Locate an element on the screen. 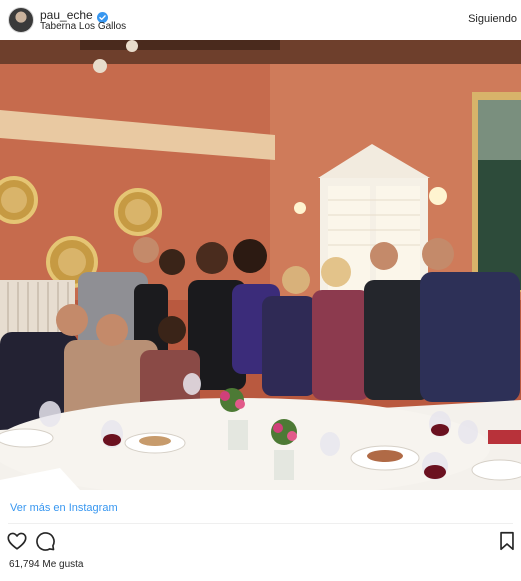  action-bar is located at coordinates (260, 542).